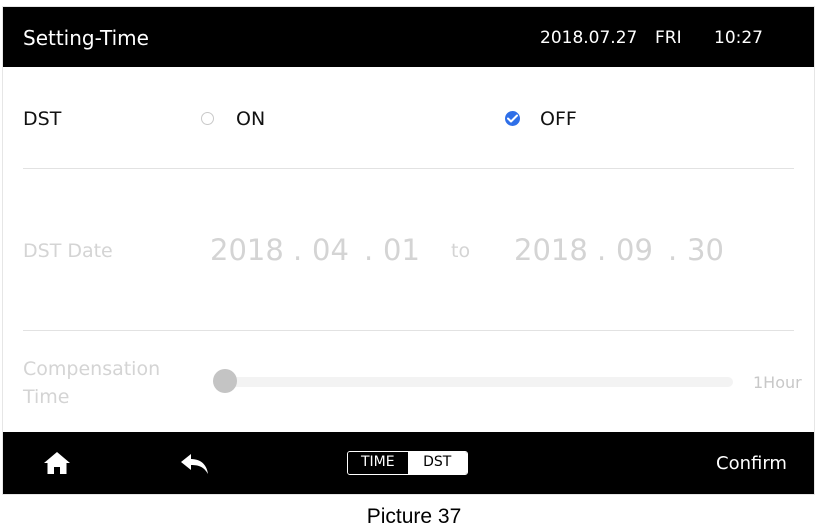 The height and width of the screenshot is (529, 828). What do you see at coordinates (634, 250) in the screenshot?
I see `end-month-field: 09` at bounding box center [634, 250].